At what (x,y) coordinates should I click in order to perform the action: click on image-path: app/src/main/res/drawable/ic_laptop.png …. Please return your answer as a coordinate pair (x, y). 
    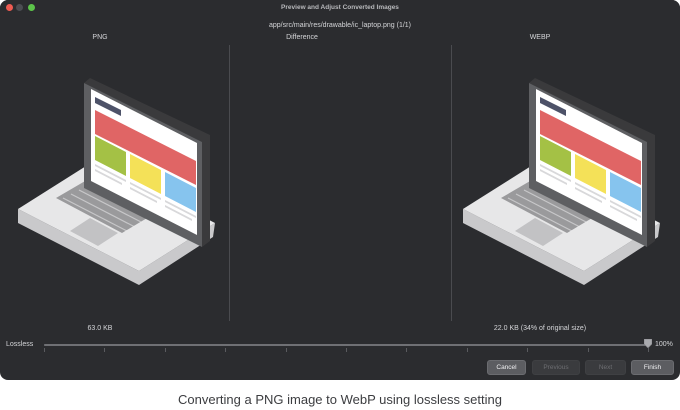
    Looking at the image, I should click on (340, 25).